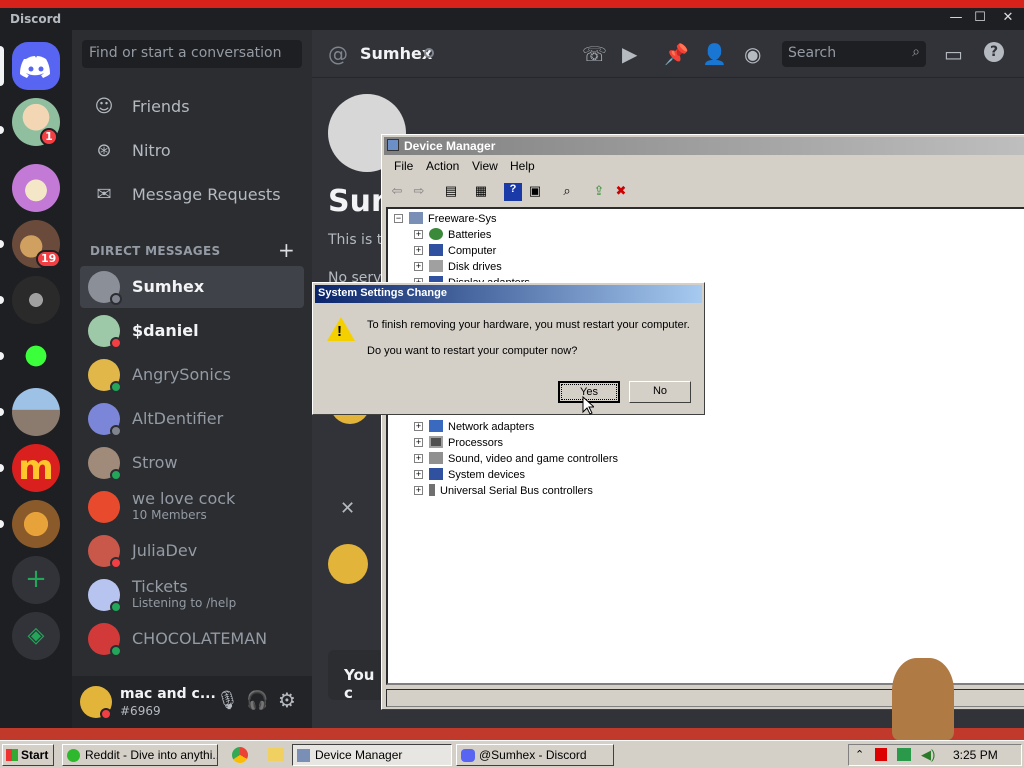 The width and height of the screenshot is (1024, 768). Describe the element at coordinates (36, 468) in the screenshot. I see `server-mcdonalds: m` at that location.